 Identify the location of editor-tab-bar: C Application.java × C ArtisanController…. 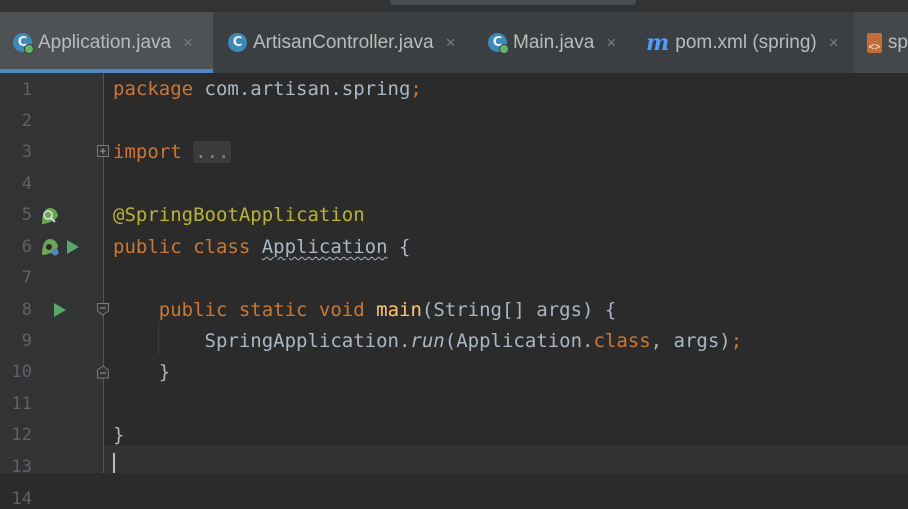
(454, 36).